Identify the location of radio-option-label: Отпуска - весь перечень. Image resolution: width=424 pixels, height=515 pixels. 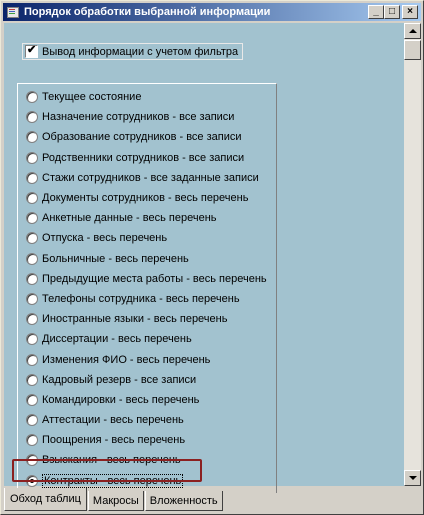
(105, 238).